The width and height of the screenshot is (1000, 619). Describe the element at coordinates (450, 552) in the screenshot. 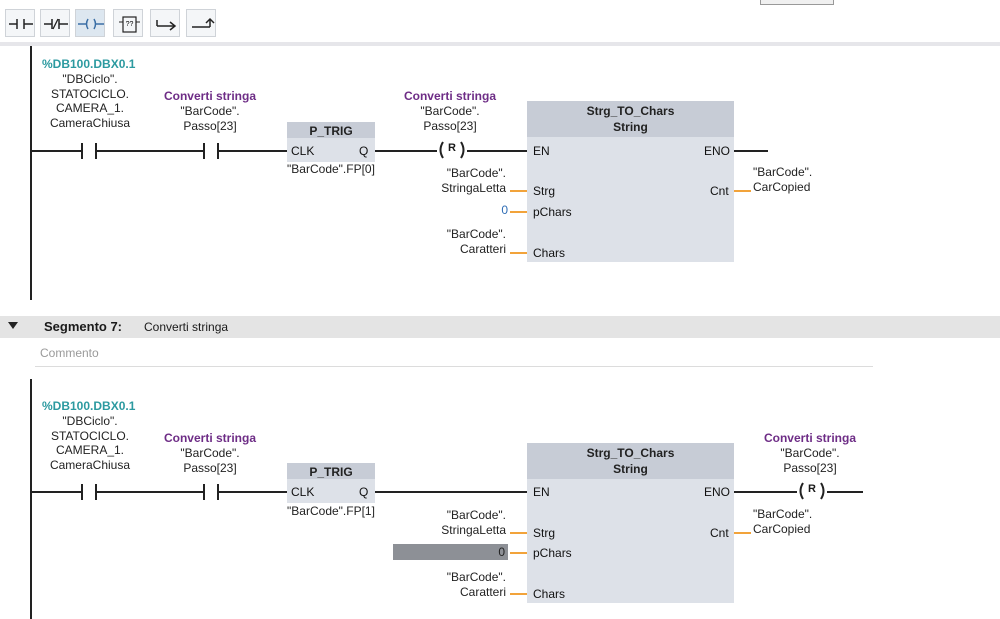

I see `pchars-value-field: 0` at that location.